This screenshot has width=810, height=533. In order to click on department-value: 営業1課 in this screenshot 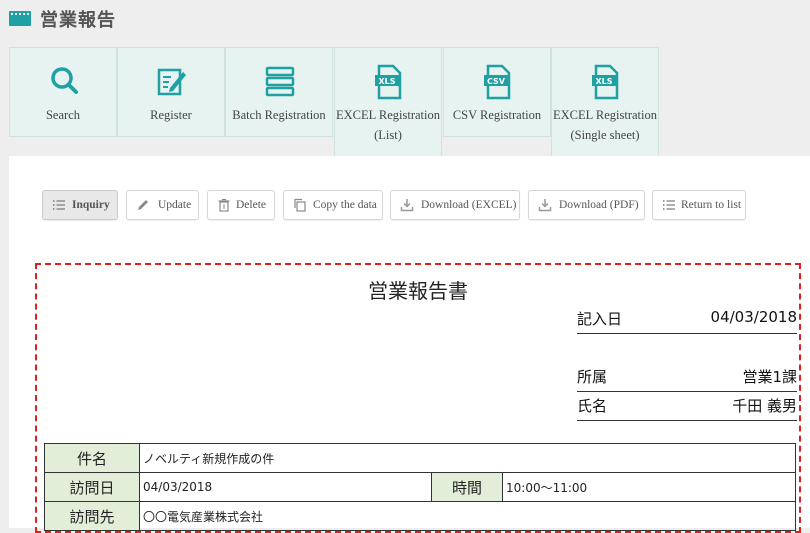, I will do `click(769, 377)`.